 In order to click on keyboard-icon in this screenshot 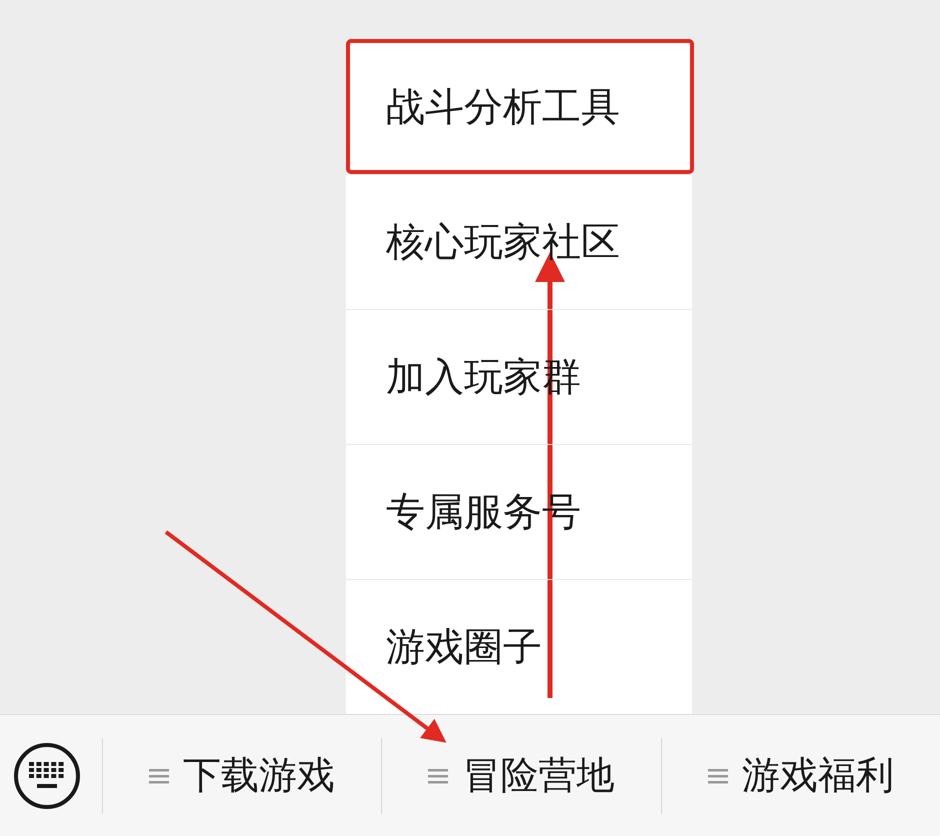, I will do `click(47, 776)`.